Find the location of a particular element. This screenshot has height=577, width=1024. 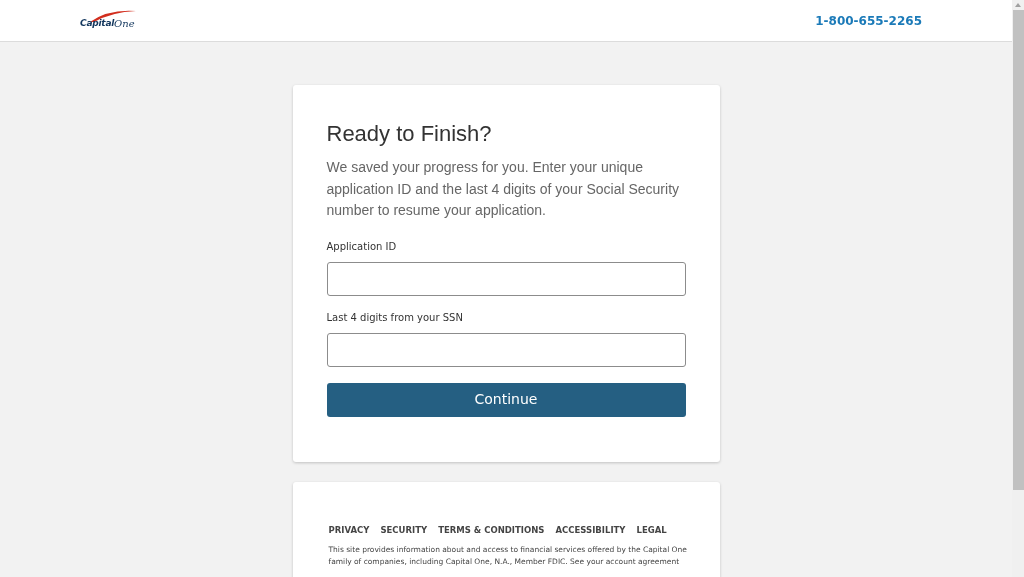

logo: CapitalOne is located at coordinates (107, 20).